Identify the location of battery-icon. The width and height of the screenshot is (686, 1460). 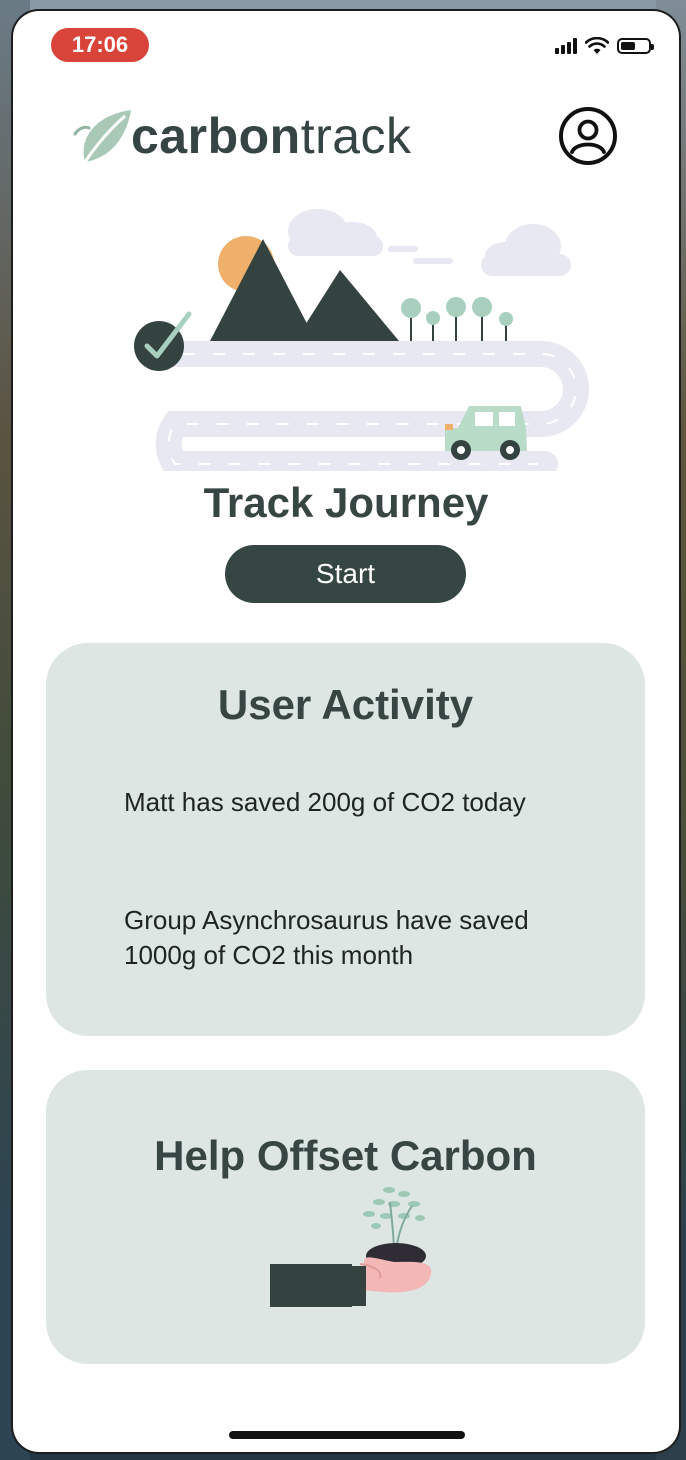
(635, 46).